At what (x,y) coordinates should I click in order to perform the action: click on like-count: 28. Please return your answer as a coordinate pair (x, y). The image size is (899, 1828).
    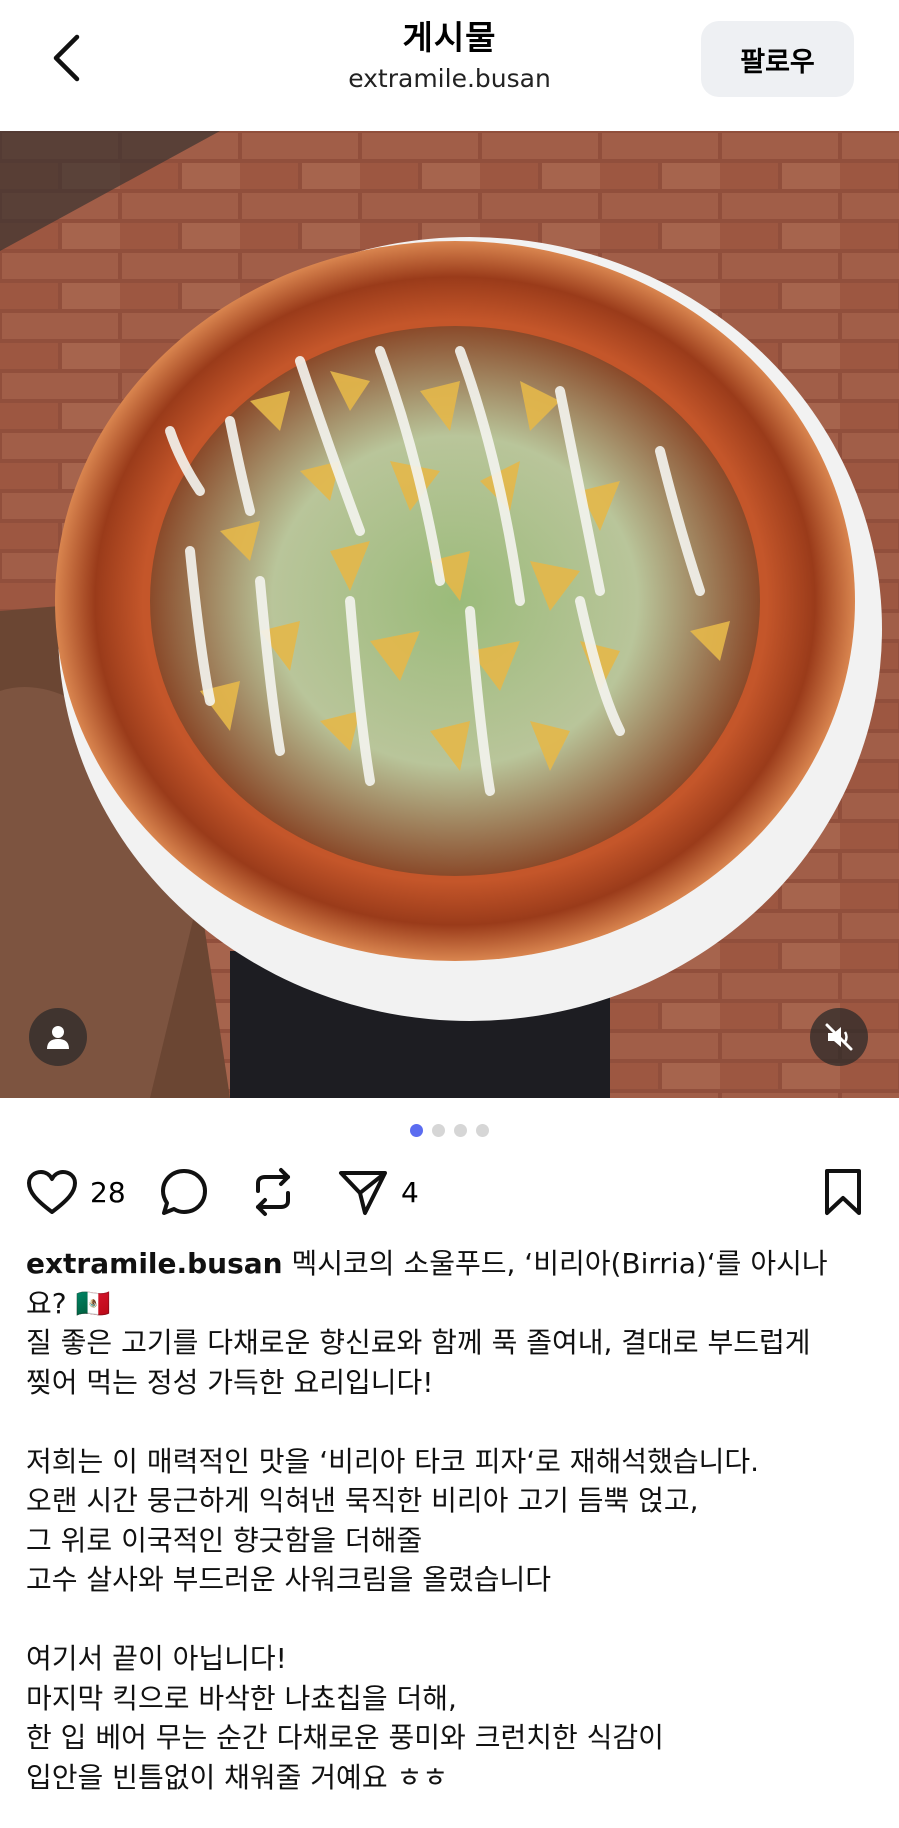
    Looking at the image, I should click on (108, 1192).